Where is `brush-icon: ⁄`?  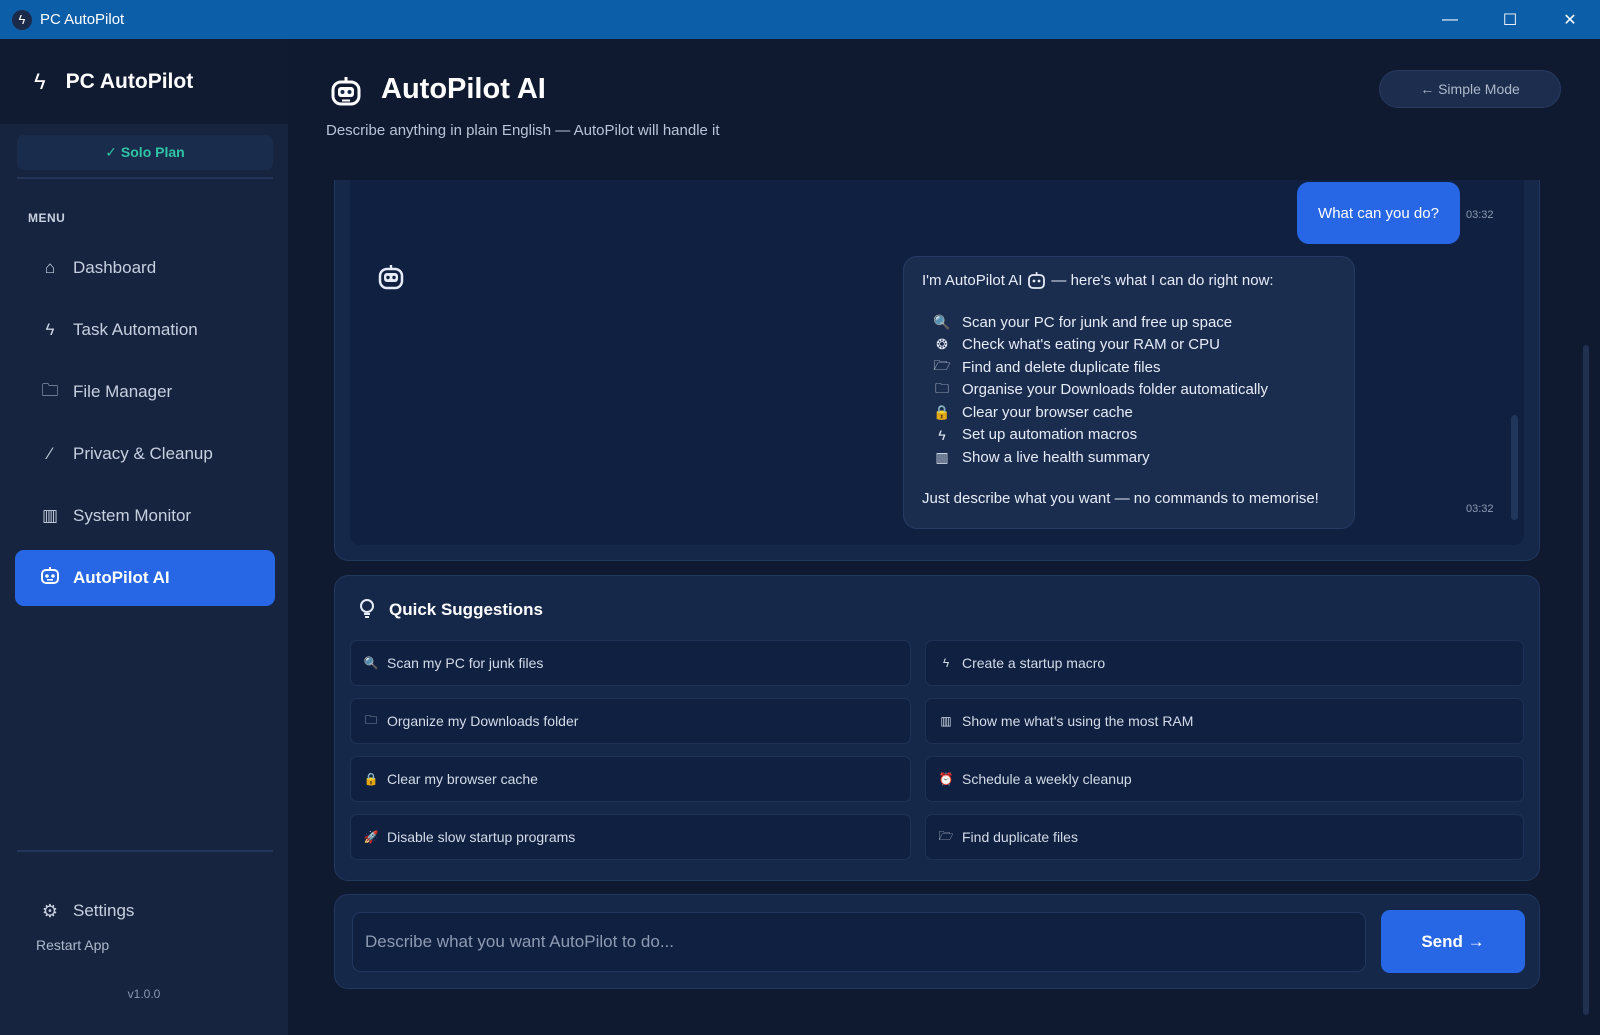 brush-icon: ⁄ is located at coordinates (50, 453).